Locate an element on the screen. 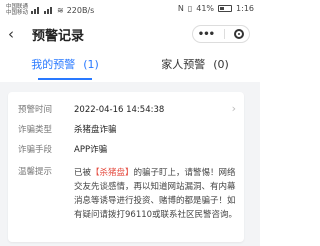 Image resolution: width=320 pixels, height=246 pixels. tab-bar: 我的预警 (1) 家人预警 (0) is located at coordinates (130, 66).